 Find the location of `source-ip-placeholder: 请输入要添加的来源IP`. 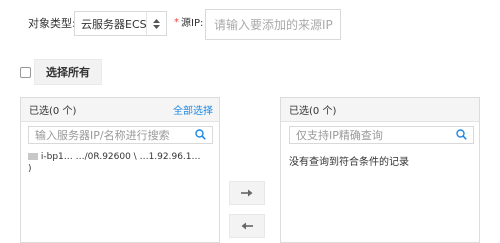

source-ip-placeholder: 请输入要添加的来源IP is located at coordinates (273, 25).